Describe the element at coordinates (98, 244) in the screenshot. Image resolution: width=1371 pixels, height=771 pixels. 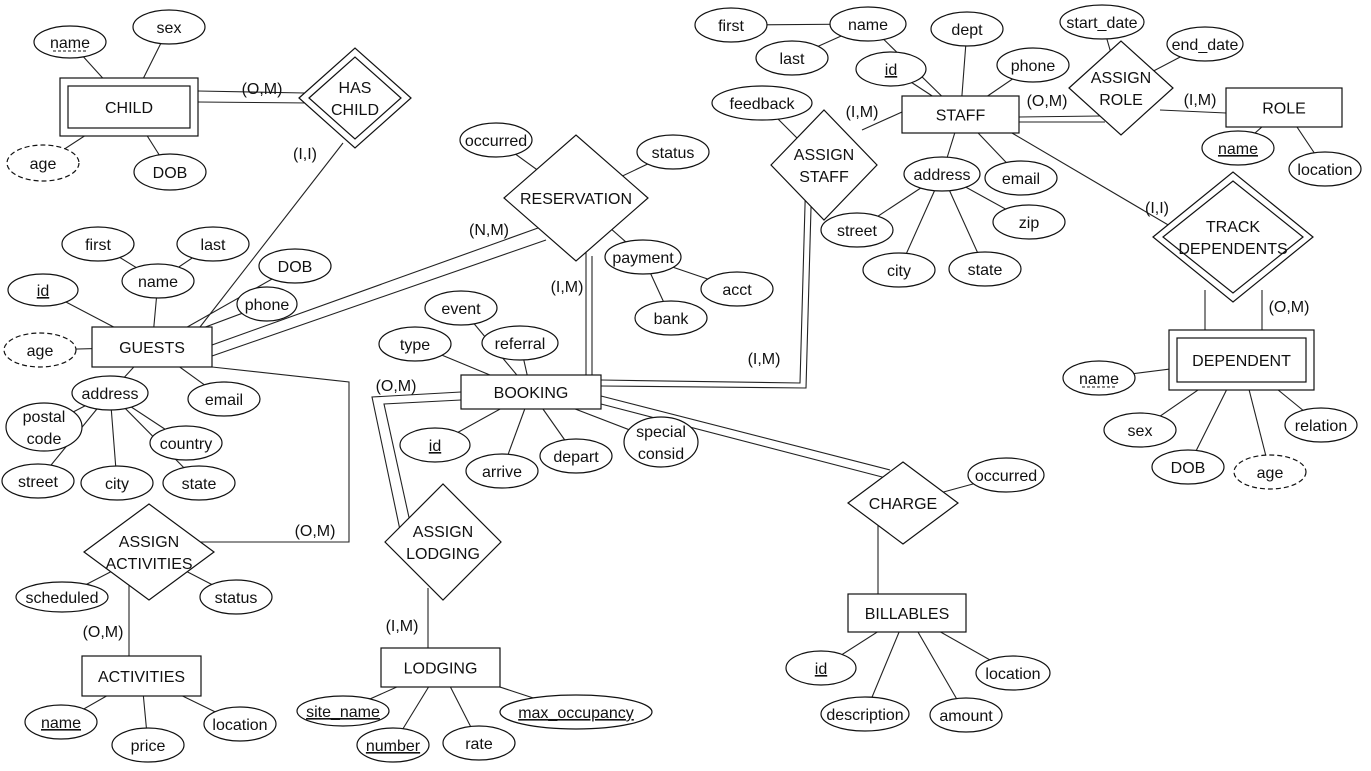
I see `attribute-g_first: first` at that location.